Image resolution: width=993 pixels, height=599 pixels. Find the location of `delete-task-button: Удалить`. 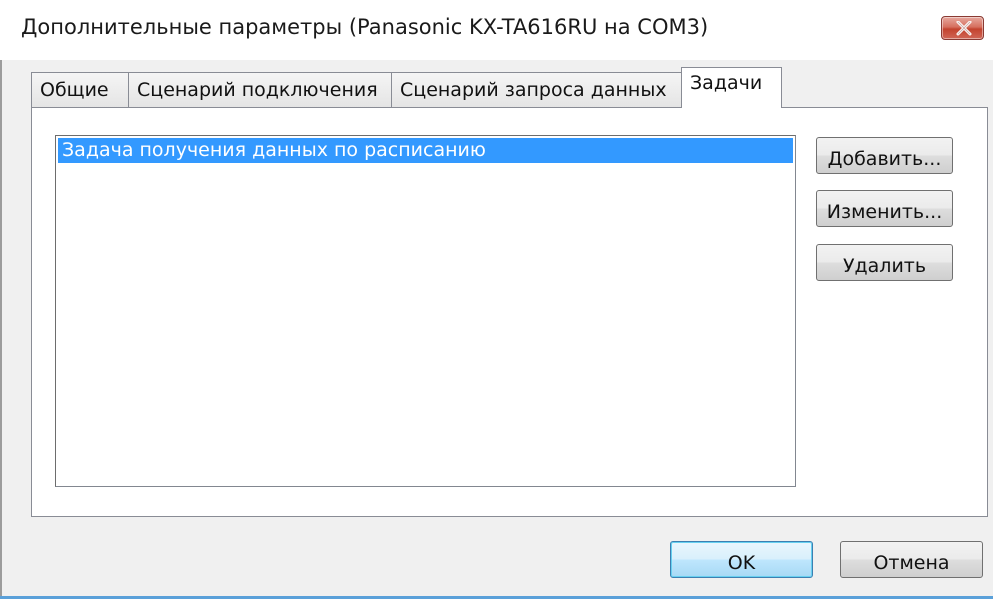

delete-task-button: Удалить is located at coordinates (884, 262).